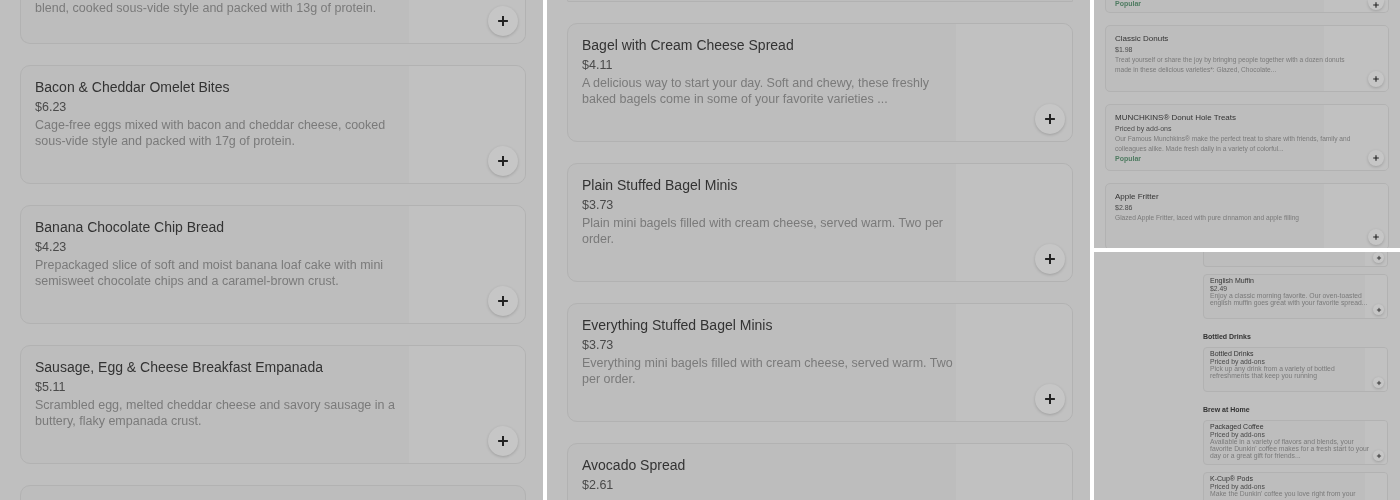 Image resolution: width=1400 pixels, height=500 pixels. I want to click on item-price: $2.61, so click(598, 485).